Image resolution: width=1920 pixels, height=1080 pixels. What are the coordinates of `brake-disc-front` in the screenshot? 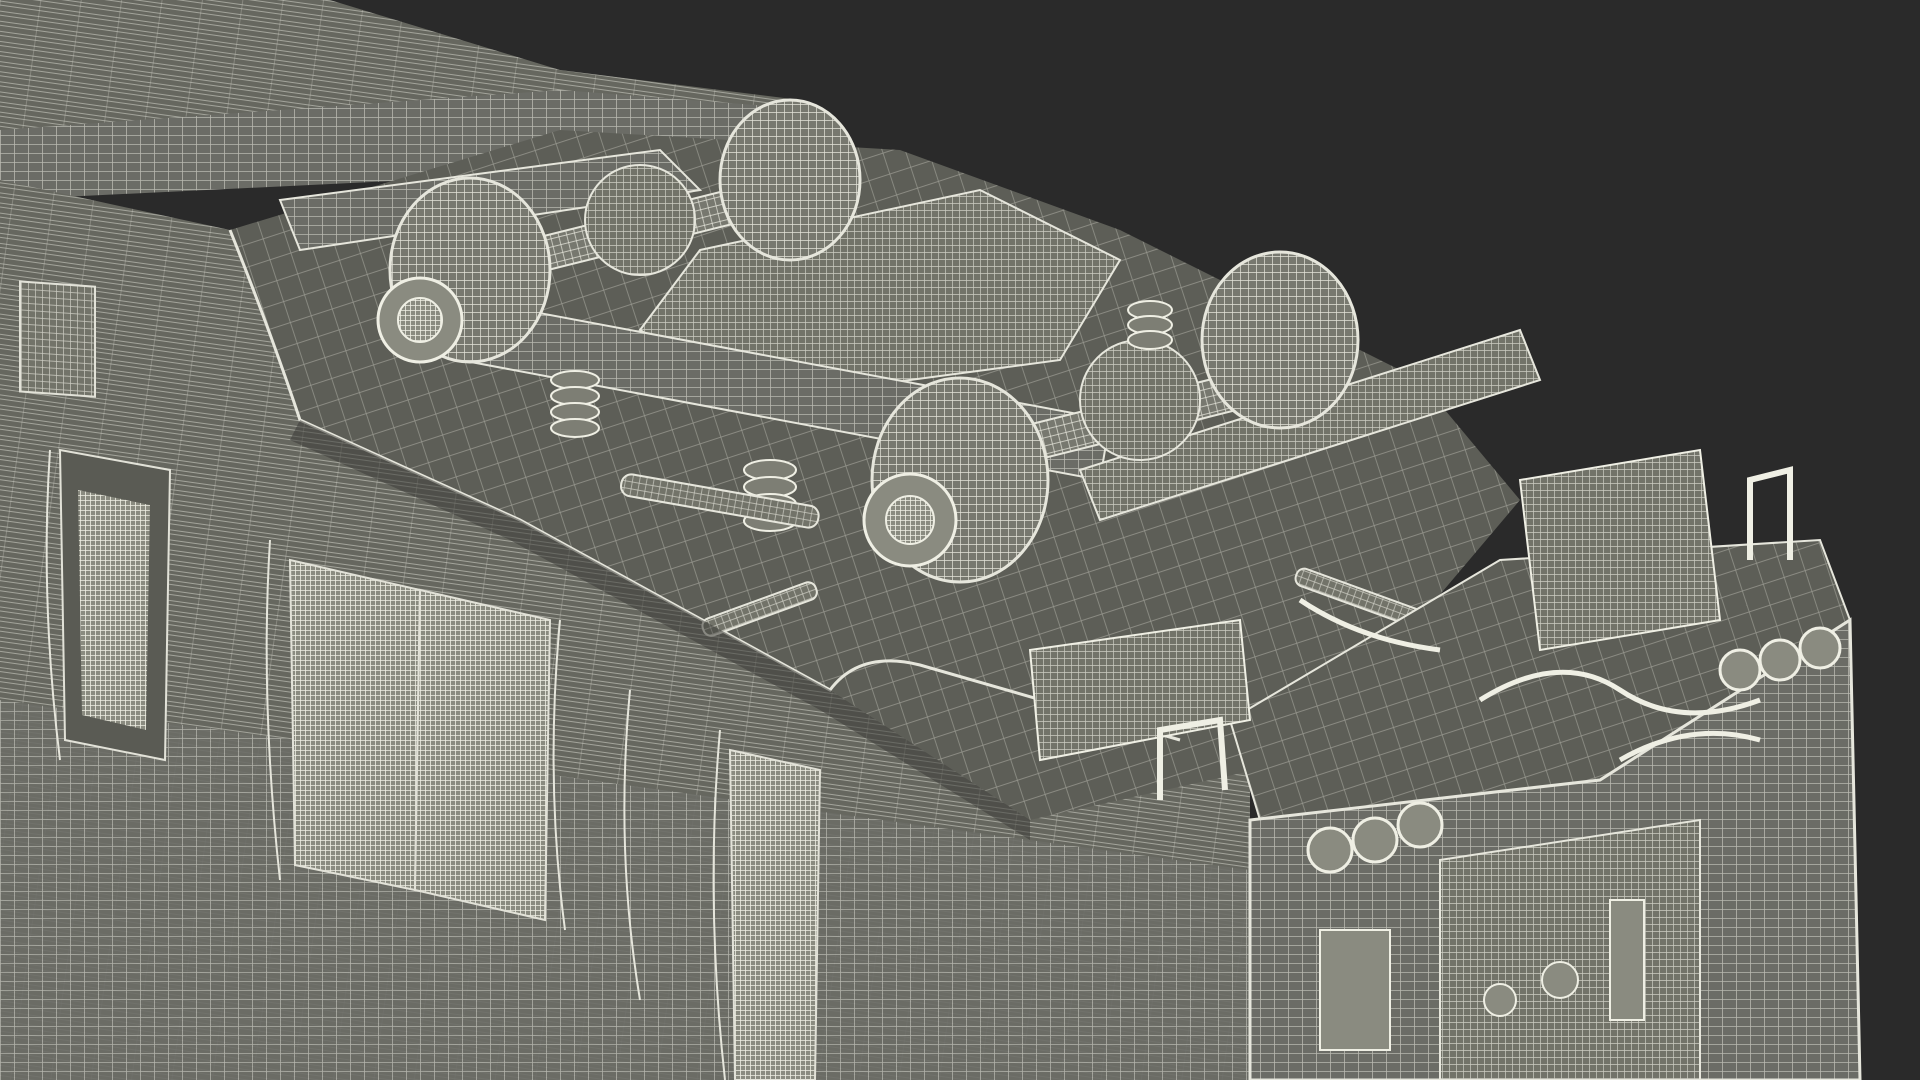 It's located at (1140, 400).